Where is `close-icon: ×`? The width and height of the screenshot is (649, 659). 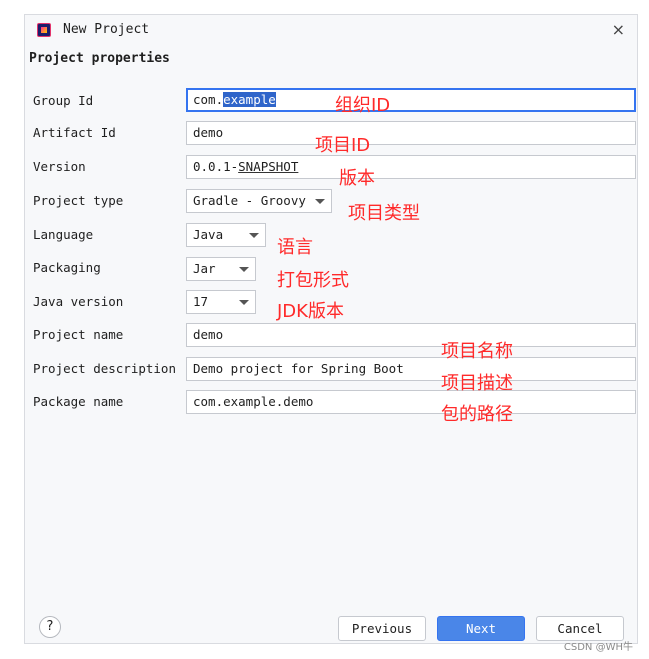
close-icon: × is located at coordinates (618, 29).